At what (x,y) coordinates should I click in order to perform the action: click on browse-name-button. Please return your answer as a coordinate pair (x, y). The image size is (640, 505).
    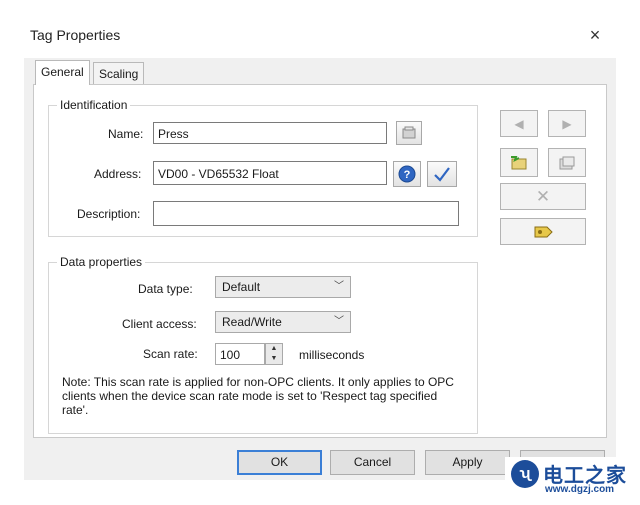
    Looking at the image, I should click on (409, 133).